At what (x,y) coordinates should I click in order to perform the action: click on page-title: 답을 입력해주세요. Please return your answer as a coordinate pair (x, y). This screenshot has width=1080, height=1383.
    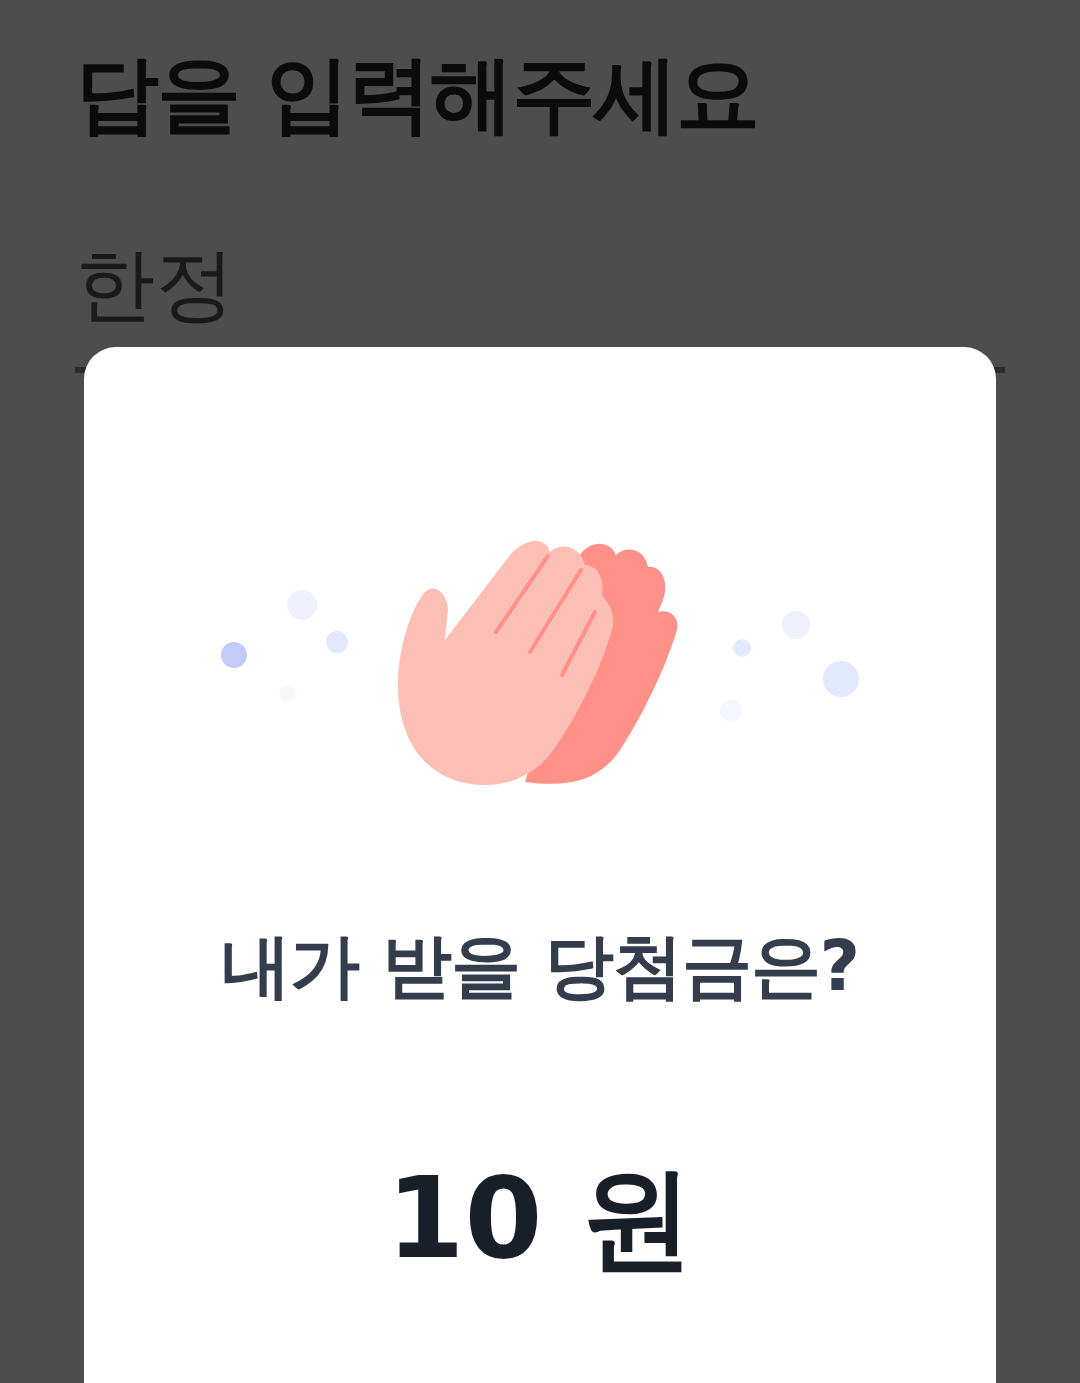
    Looking at the image, I should click on (417, 94).